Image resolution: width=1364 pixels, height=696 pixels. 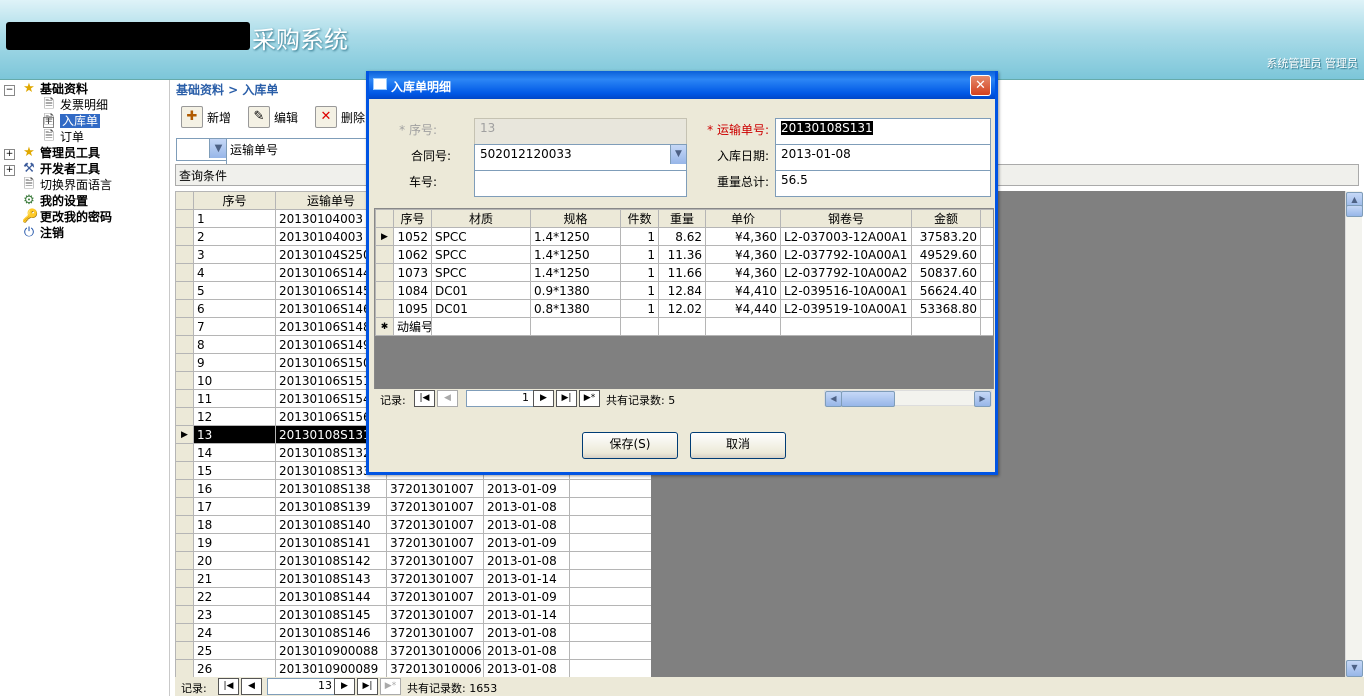 I want to click on table-cell: 0.9*1380, so click(x=575, y=290).